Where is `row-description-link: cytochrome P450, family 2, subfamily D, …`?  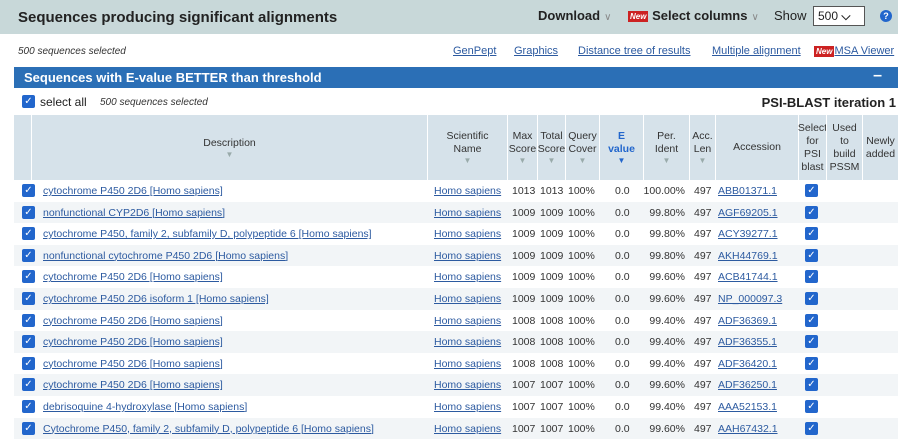
row-description-link: cytochrome P450, family 2, subfamily D, … is located at coordinates (207, 234).